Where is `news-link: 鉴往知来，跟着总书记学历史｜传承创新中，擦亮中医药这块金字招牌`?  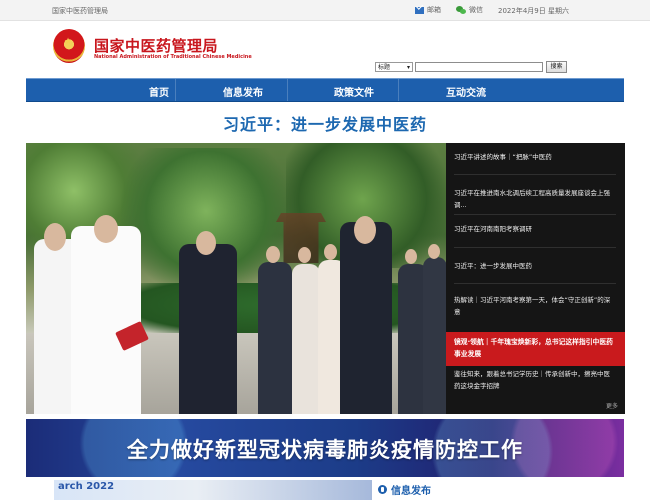
news-link: 鉴往知来，跟着总书记学历史｜传承创新中，擦亮中医药这块金字招牌 is located at coordinates (534, 380).